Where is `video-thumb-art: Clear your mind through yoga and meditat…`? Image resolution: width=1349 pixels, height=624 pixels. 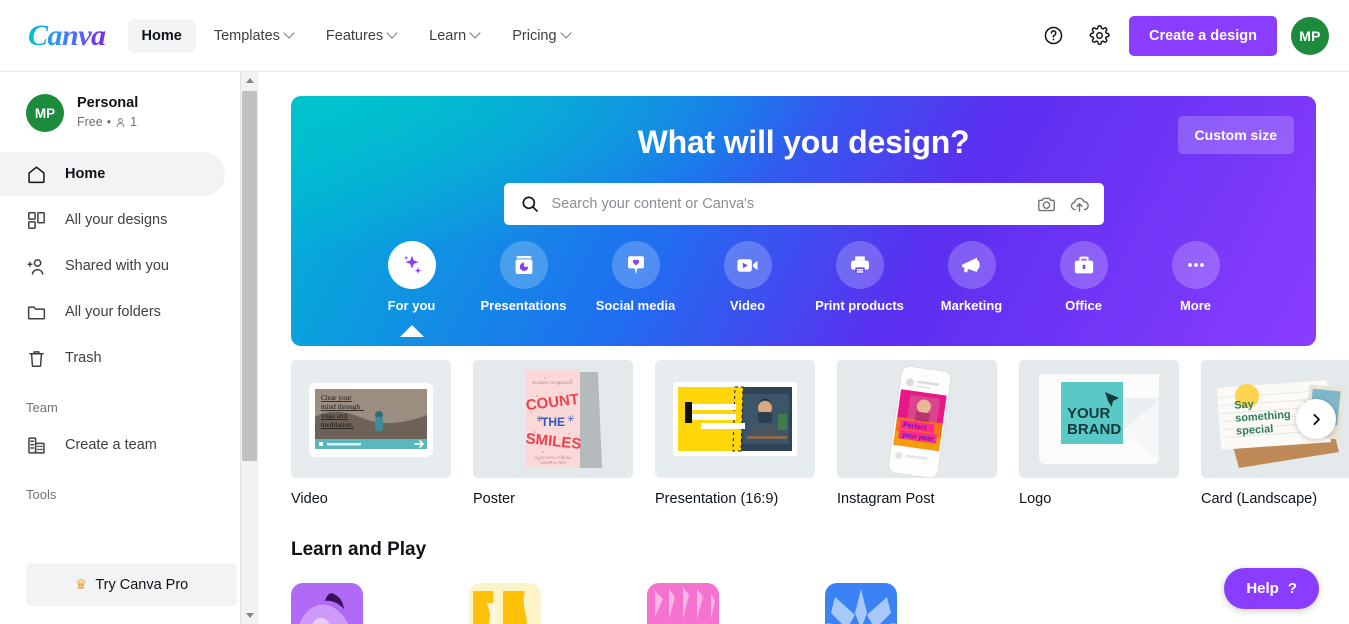
video-thumb-art: Clear your mind through yoga and meditat… is located at coordinates (371, 420).